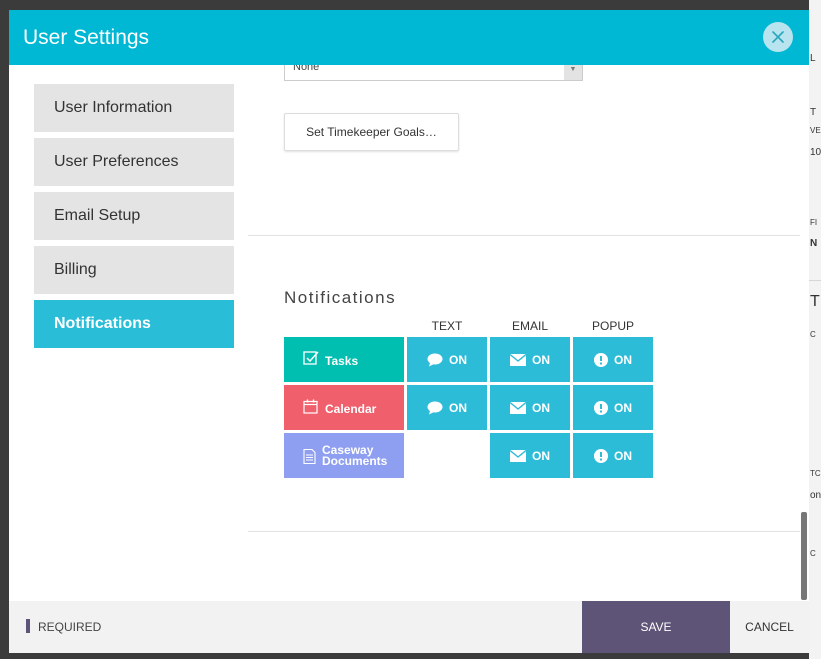 The width and height of the screenshot is (821, 659). I want to click on tasks-email-toggle: ON, so click(530, 359).